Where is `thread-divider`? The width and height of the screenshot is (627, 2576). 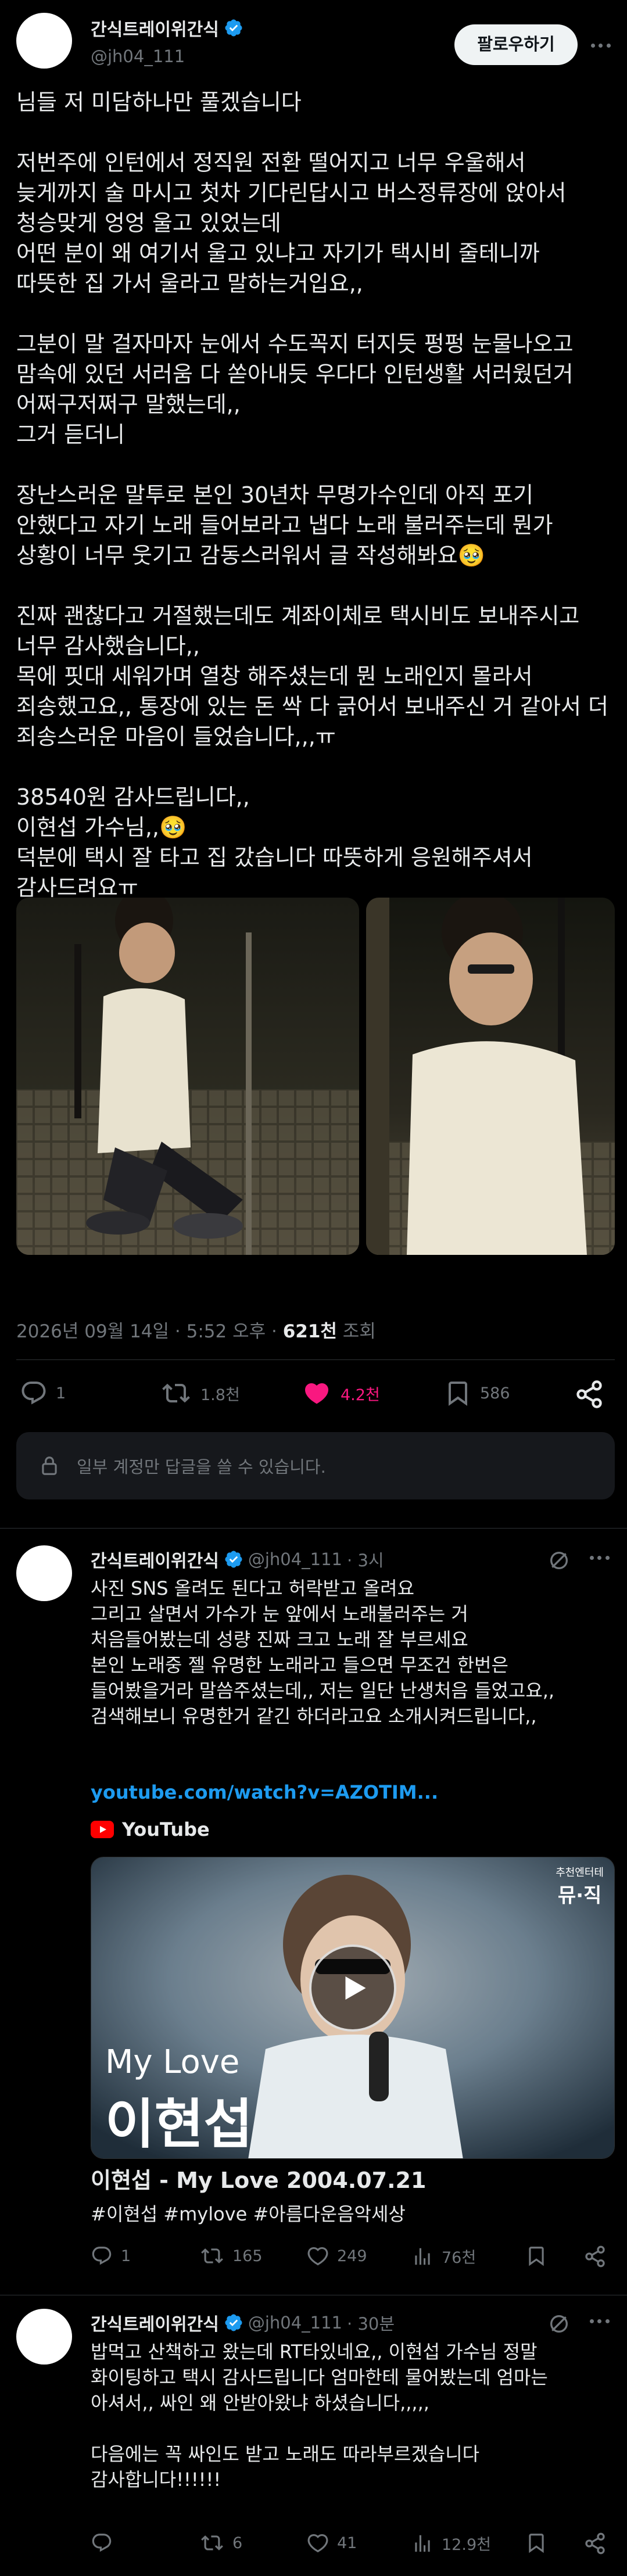
thread-divider is located at coordinates (313, 1528).